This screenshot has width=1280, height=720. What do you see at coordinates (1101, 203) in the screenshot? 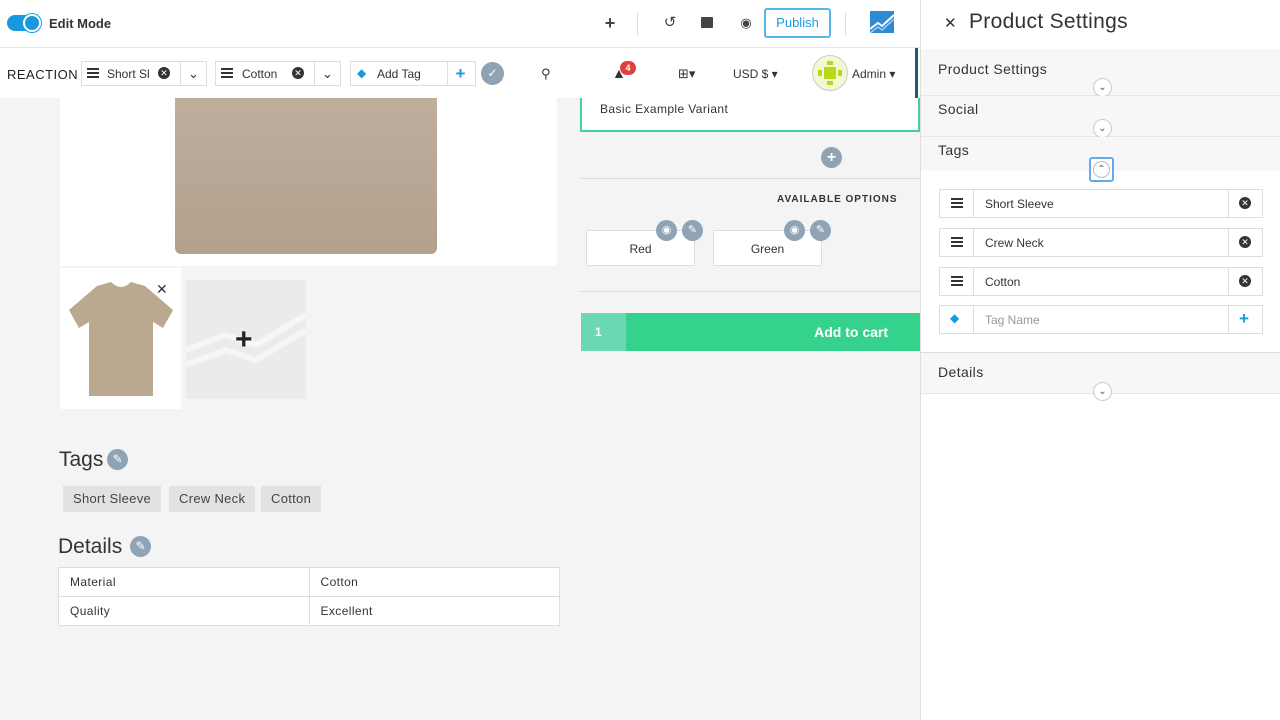
I see `tag-row: Short Sleeve ✕` at bounding box center [1101, 203].